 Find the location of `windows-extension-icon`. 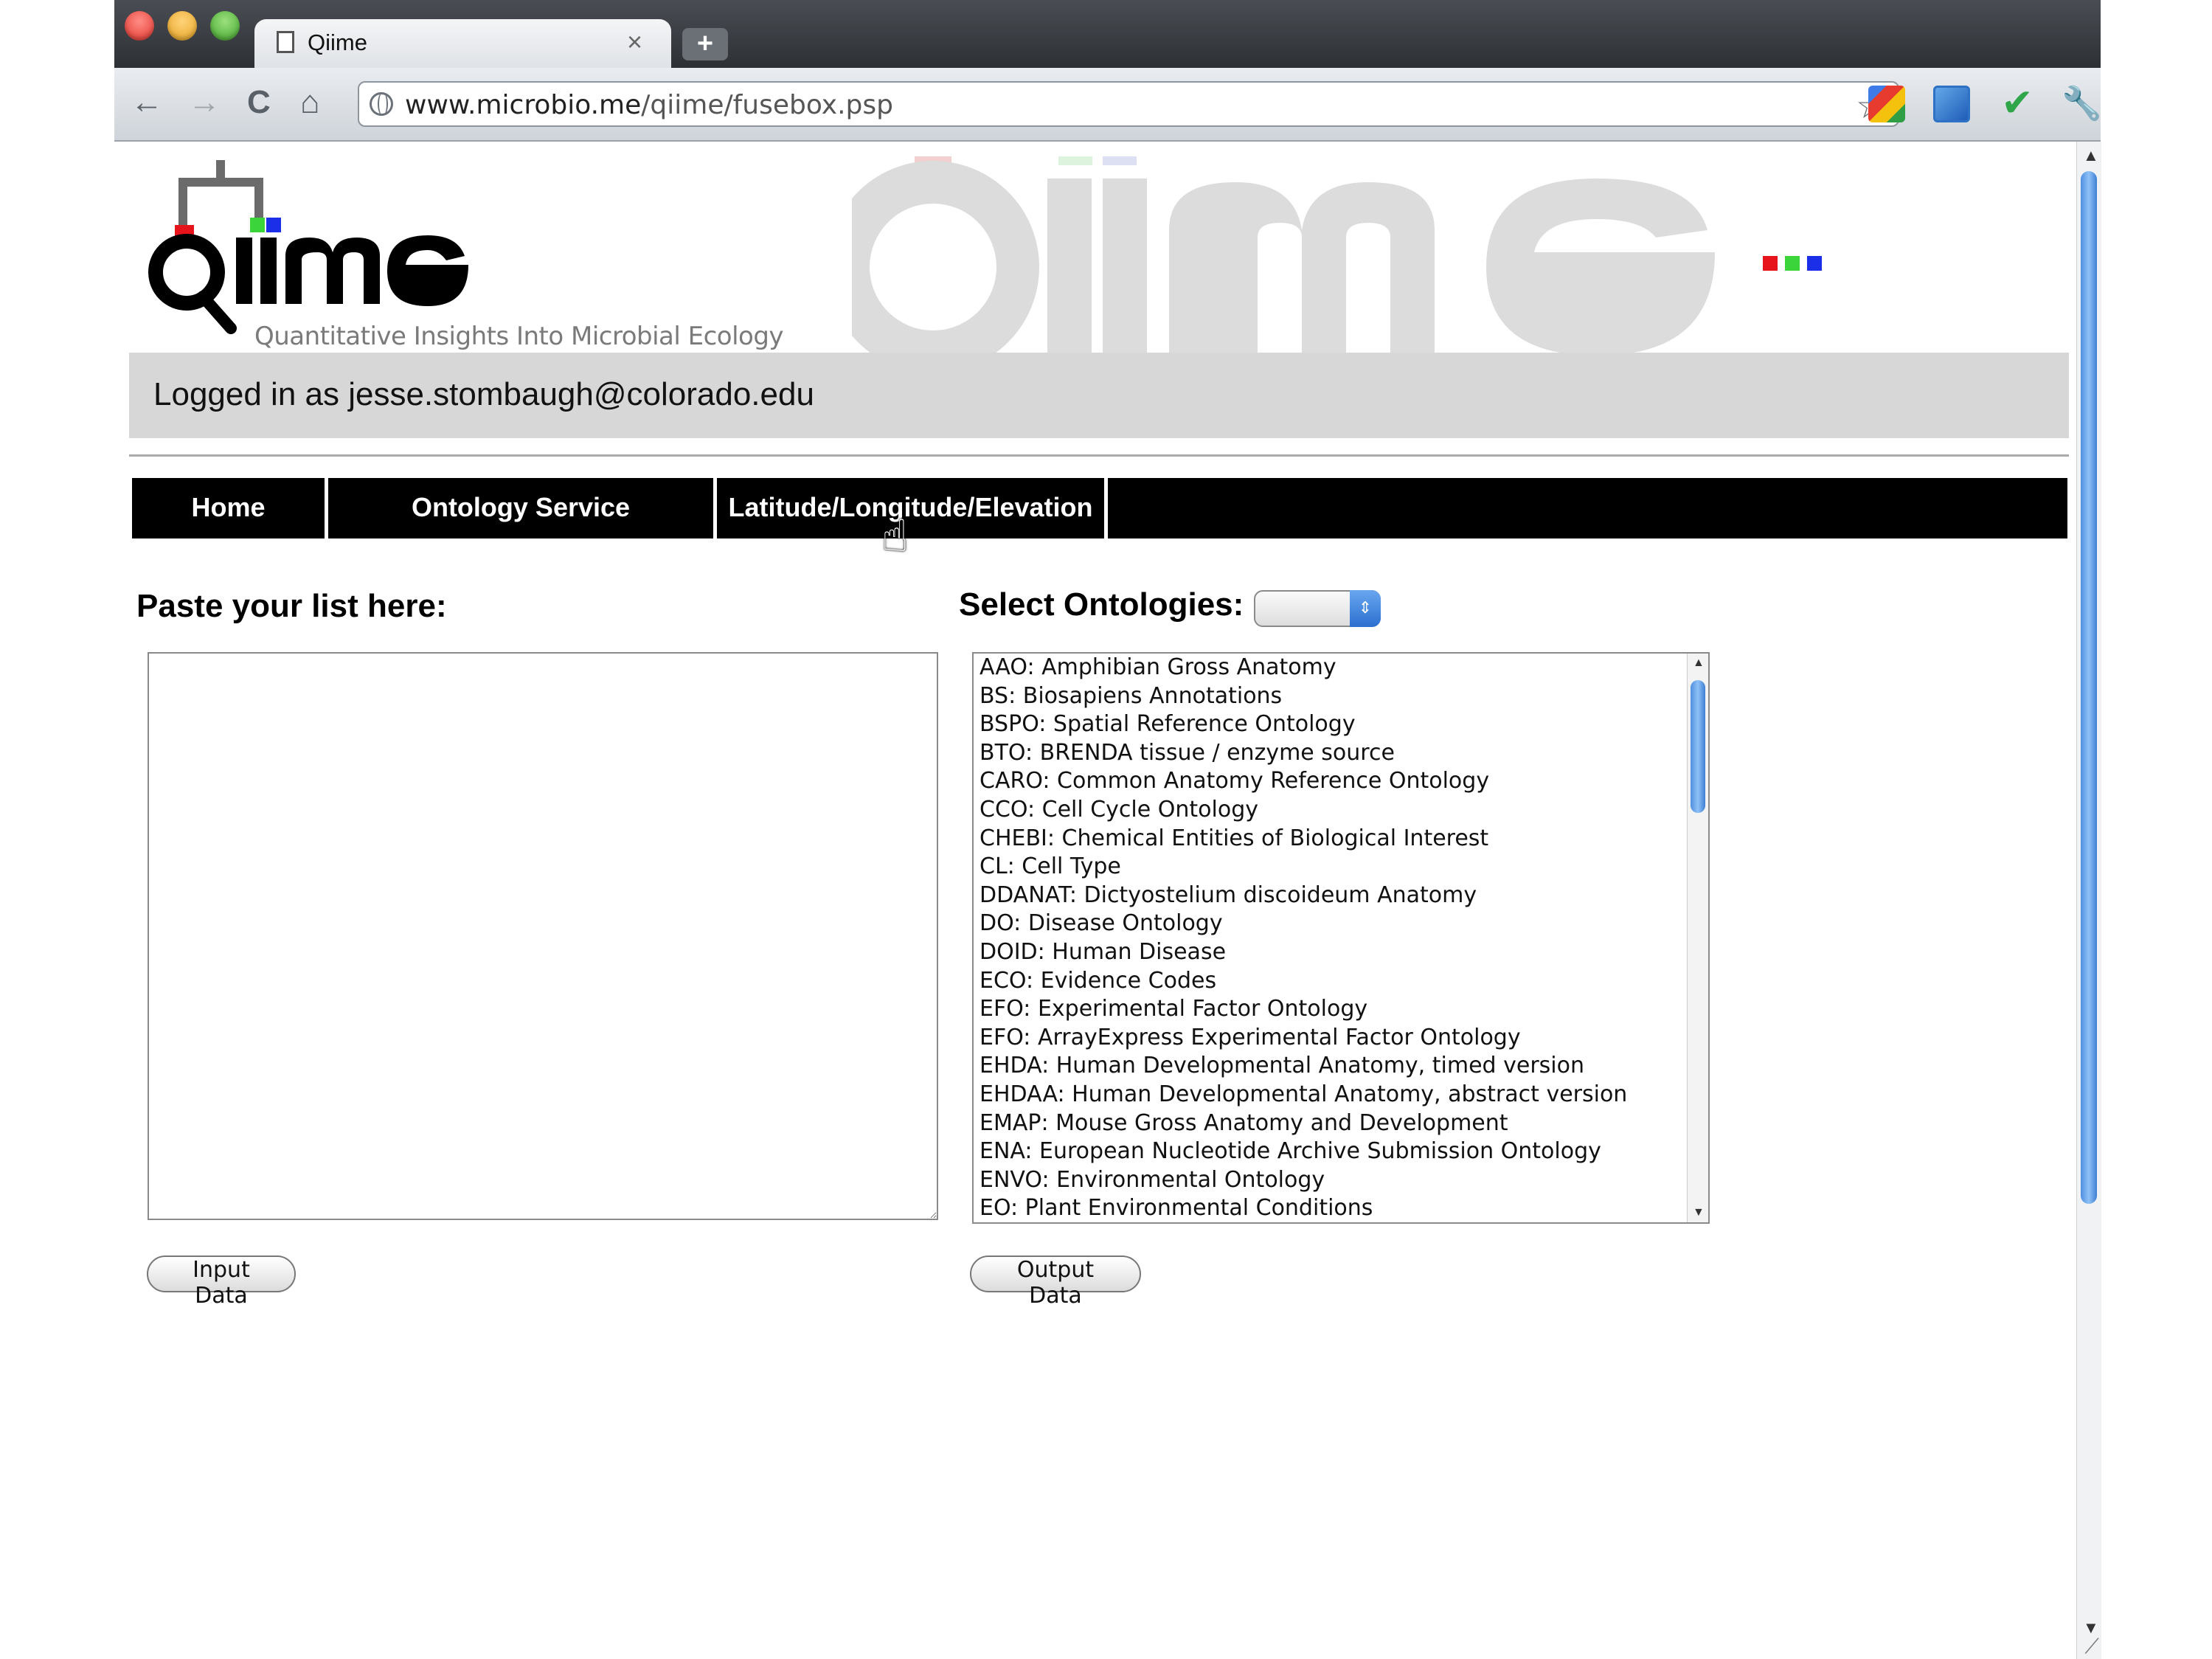

windows-extension-icon is located at coordinates (1952, 104).